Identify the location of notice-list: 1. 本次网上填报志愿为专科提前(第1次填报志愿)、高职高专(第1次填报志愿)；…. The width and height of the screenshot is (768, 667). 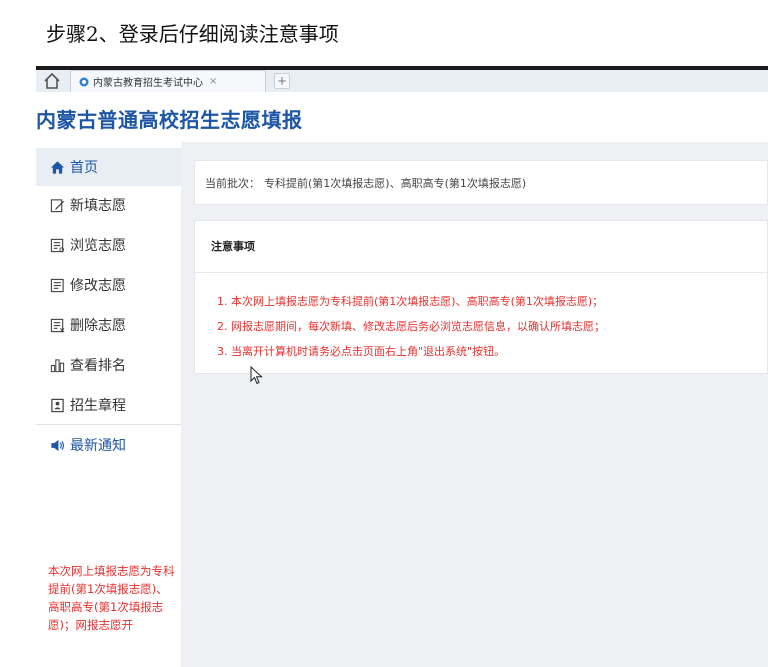
(481, 318).